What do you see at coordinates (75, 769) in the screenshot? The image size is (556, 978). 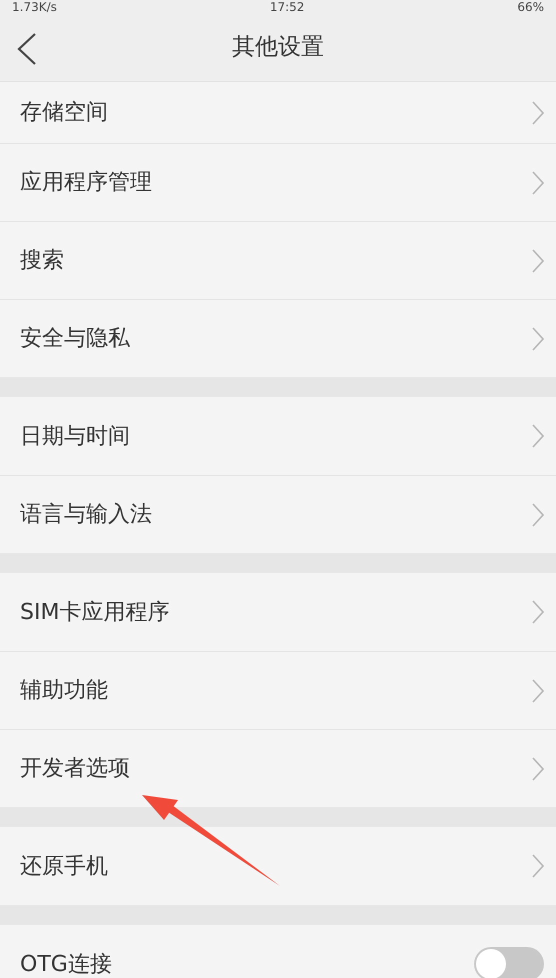 I see `row-label: 开发者选项` at bounding box center [75, 769].